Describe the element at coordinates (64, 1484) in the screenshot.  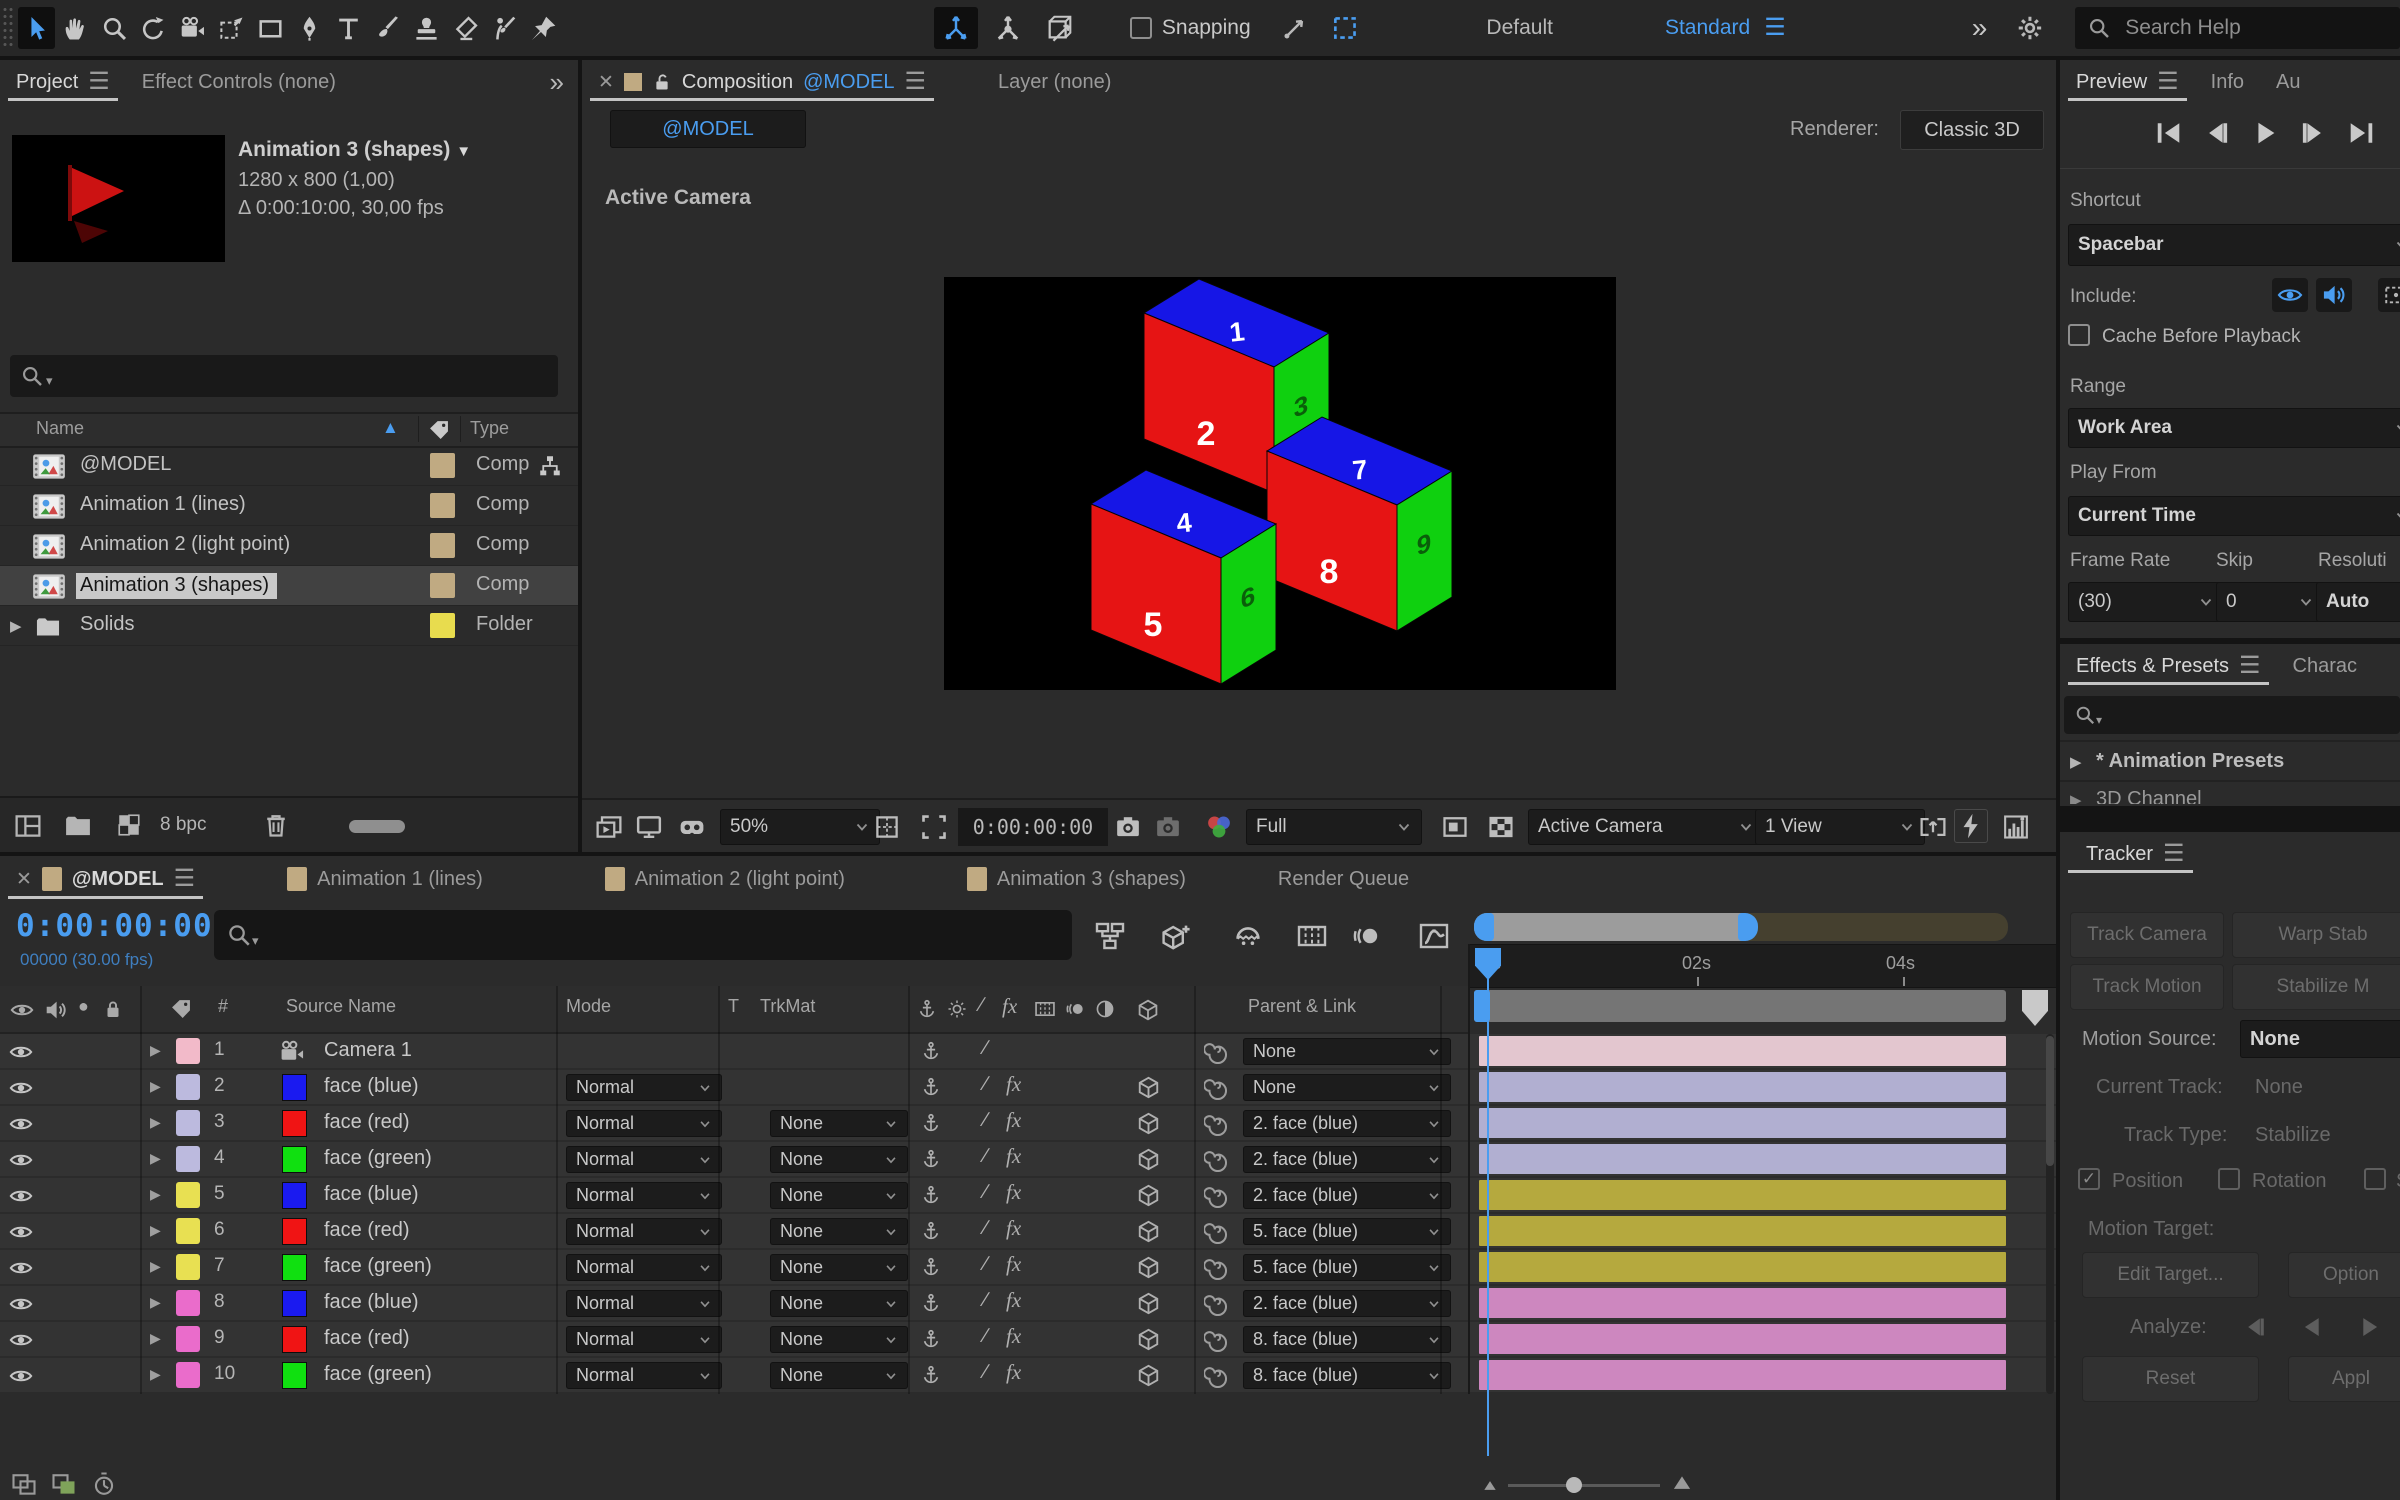
I see `expand-transfer-controls-icon` at that location.